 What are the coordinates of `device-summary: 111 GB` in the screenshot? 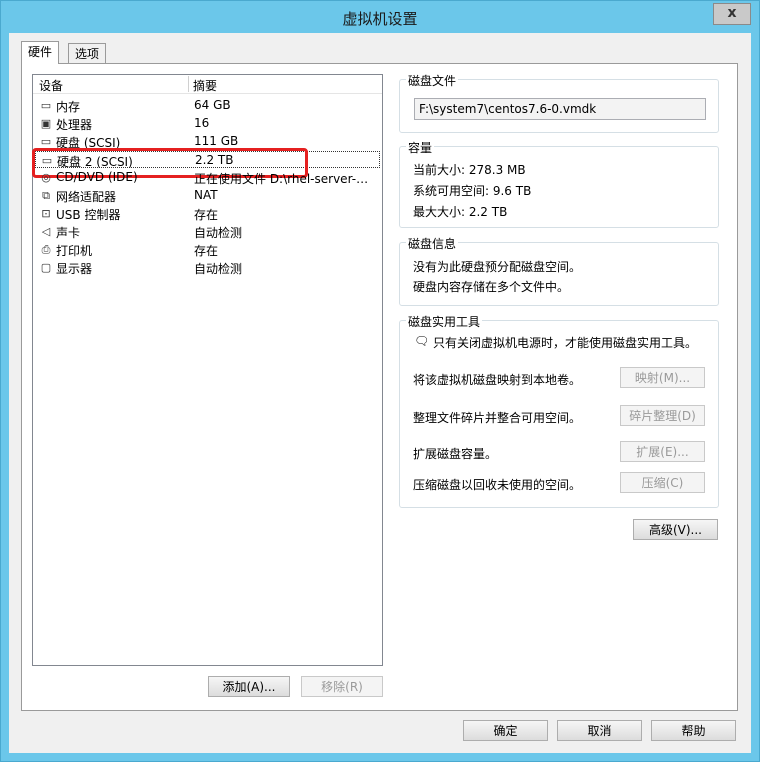 It's located at (216, 141).